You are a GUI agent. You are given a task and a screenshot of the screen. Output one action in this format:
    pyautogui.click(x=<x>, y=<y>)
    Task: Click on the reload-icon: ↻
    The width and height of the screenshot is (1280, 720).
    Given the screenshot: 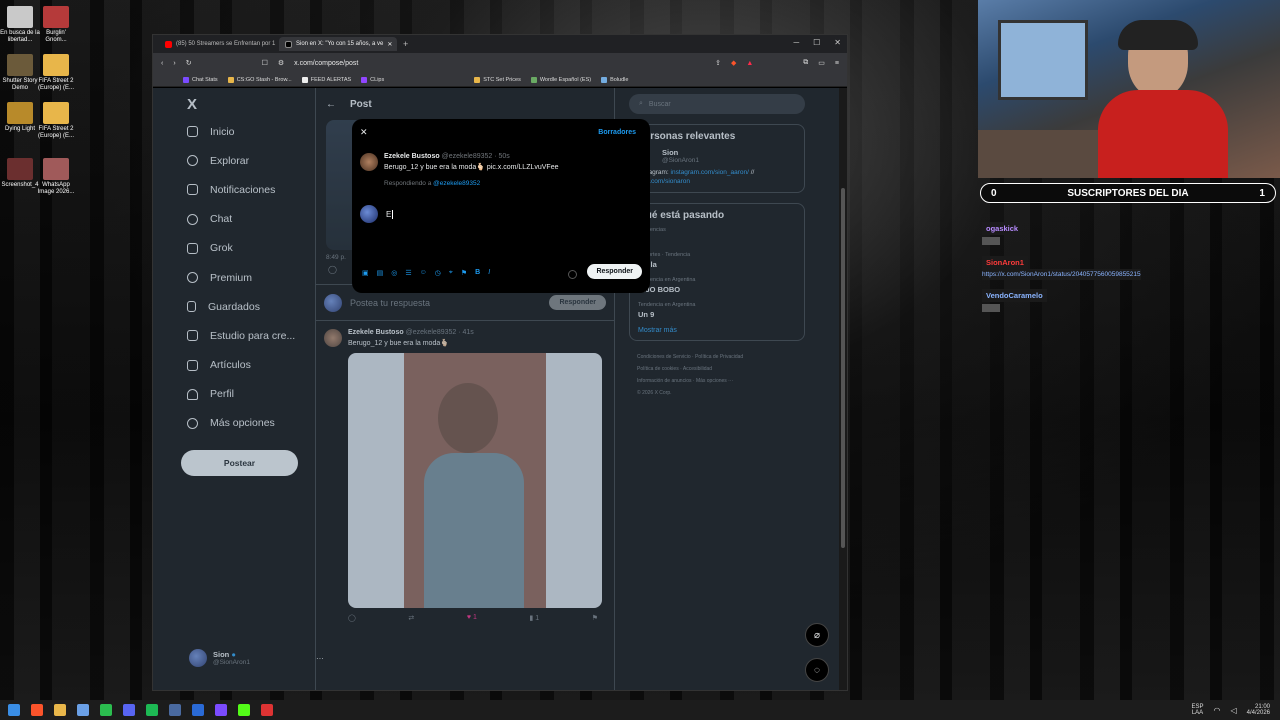 What is the action you would take?
    pyautogui.click(x=189, y=63)
    